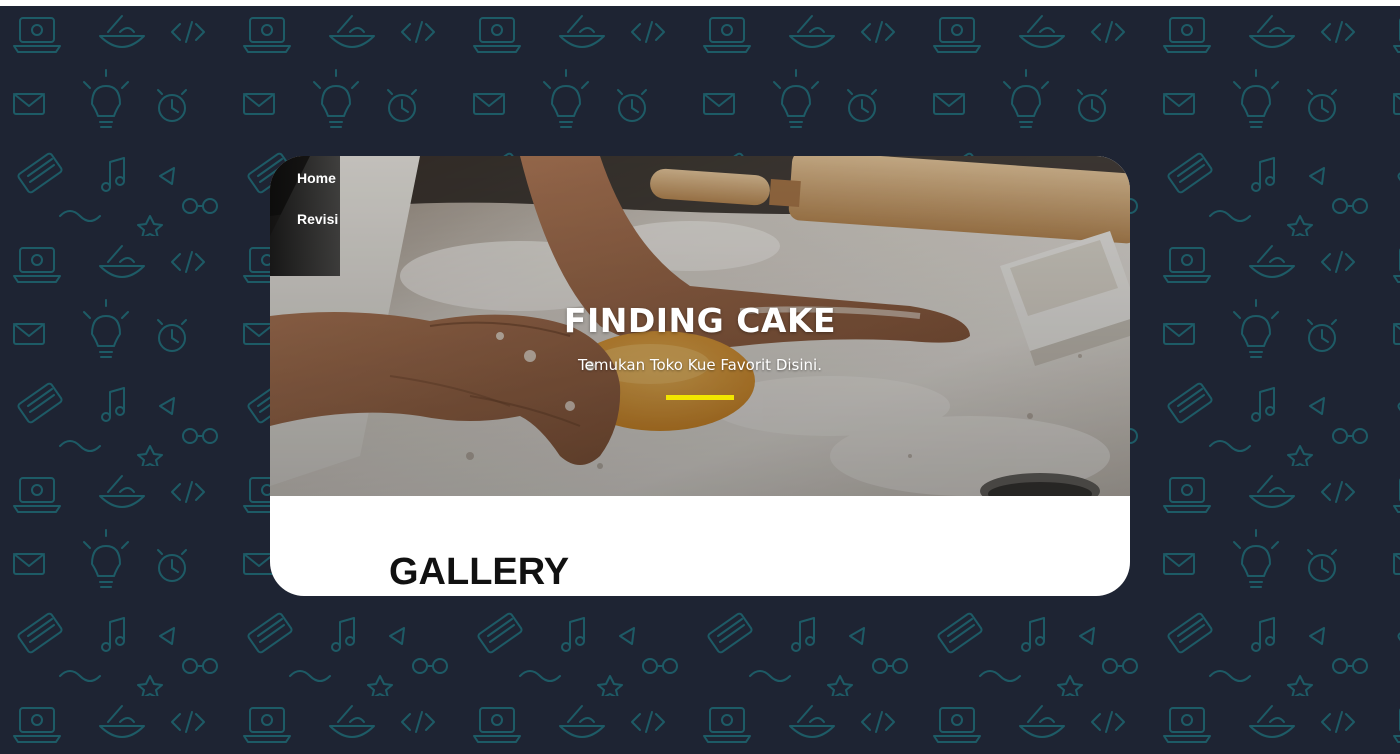 Image resolution: width=1400 pixels, height=754 pixels. What do you see at coordinates (317, 219) in the screenshot?
I see `nav-link-revisi: Revisi` at bounding box center [317, 219].